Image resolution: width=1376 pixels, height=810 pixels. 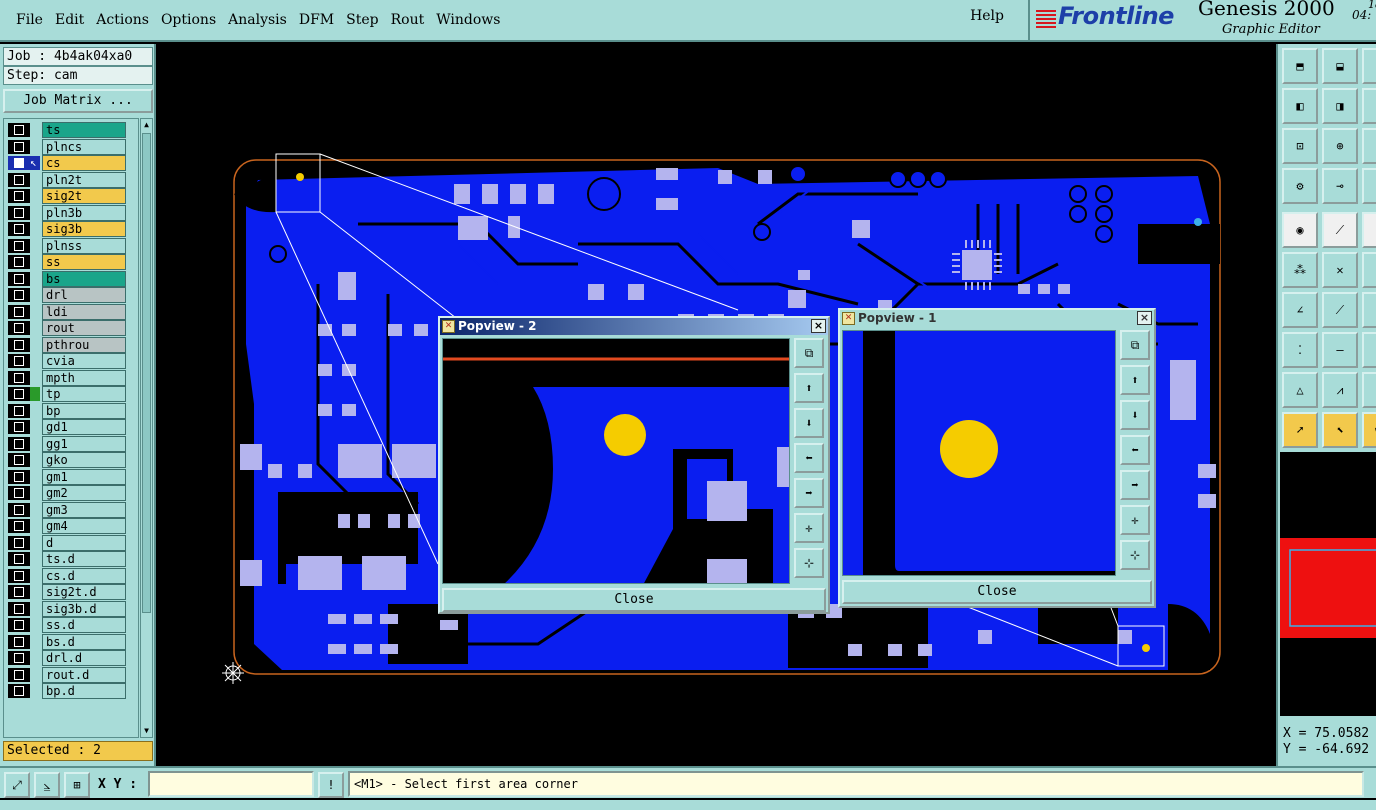 I want to click on snap-top-icon: ⬒, so click(x=1300, y=66).